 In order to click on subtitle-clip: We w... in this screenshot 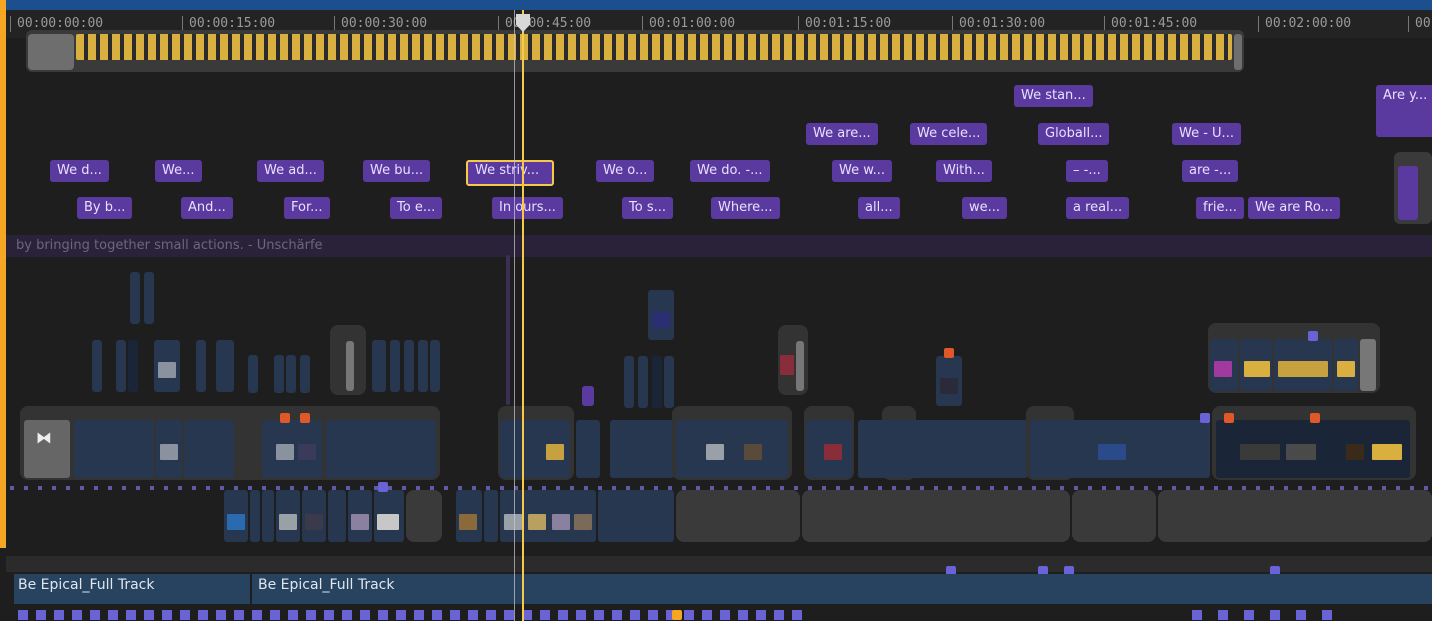, I will do `click(862, 171)`.